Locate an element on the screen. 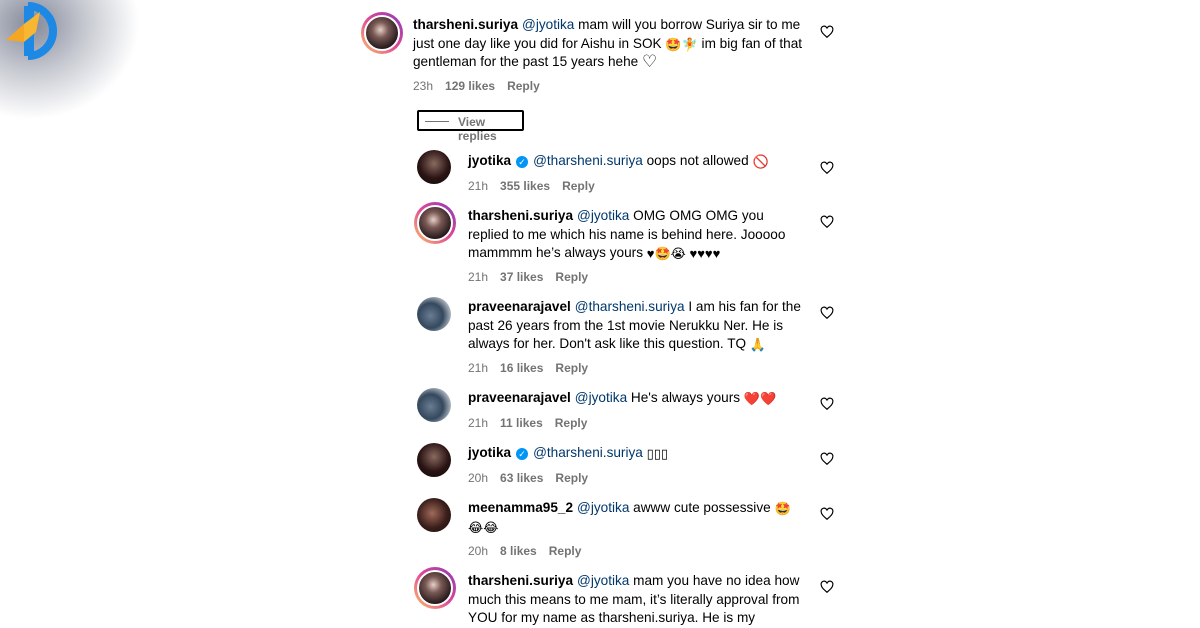  heart-emojis-icon: ♥🤩😭 ♥♥♥♥ is located at coordinates (683, 253).